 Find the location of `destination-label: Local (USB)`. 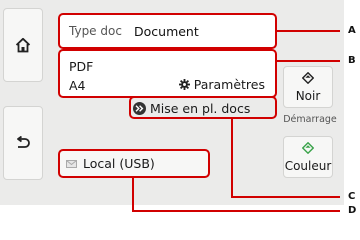

destination-label: Local (USB) is located at coordinates (119, 163).